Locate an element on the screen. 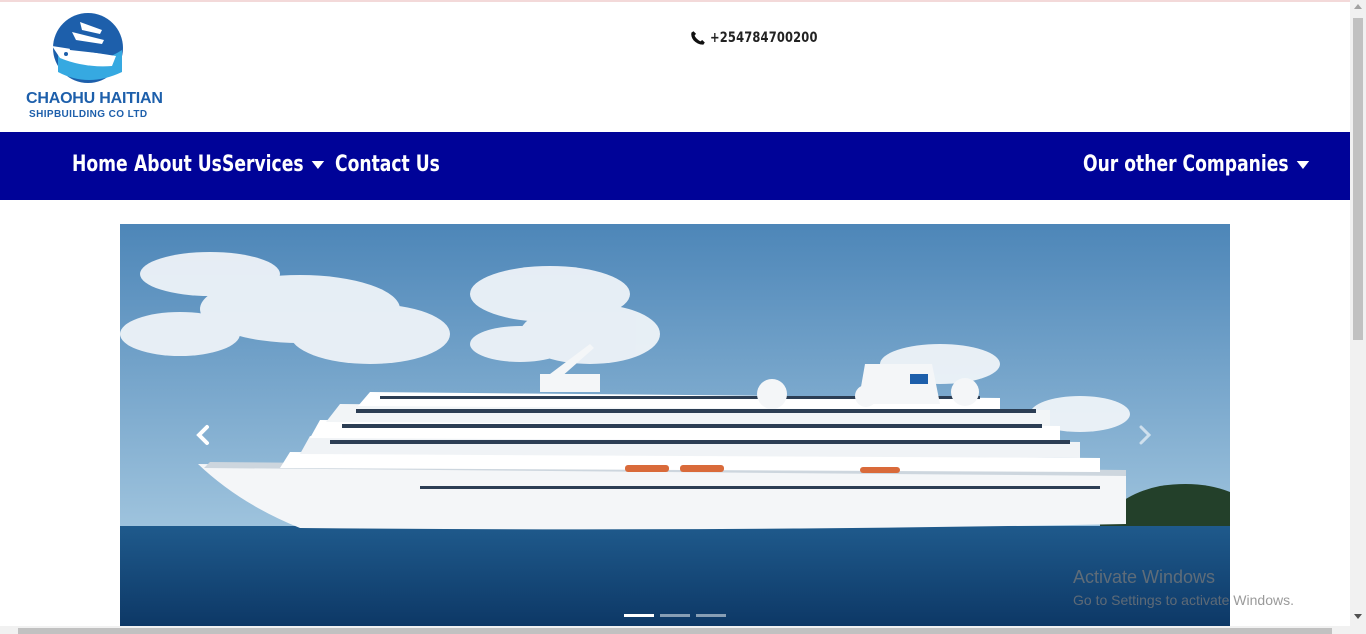 Image resolution: width=1366 pixels, height=634 pixels. scroll-down-icon is located at coordinates (1358, 616).